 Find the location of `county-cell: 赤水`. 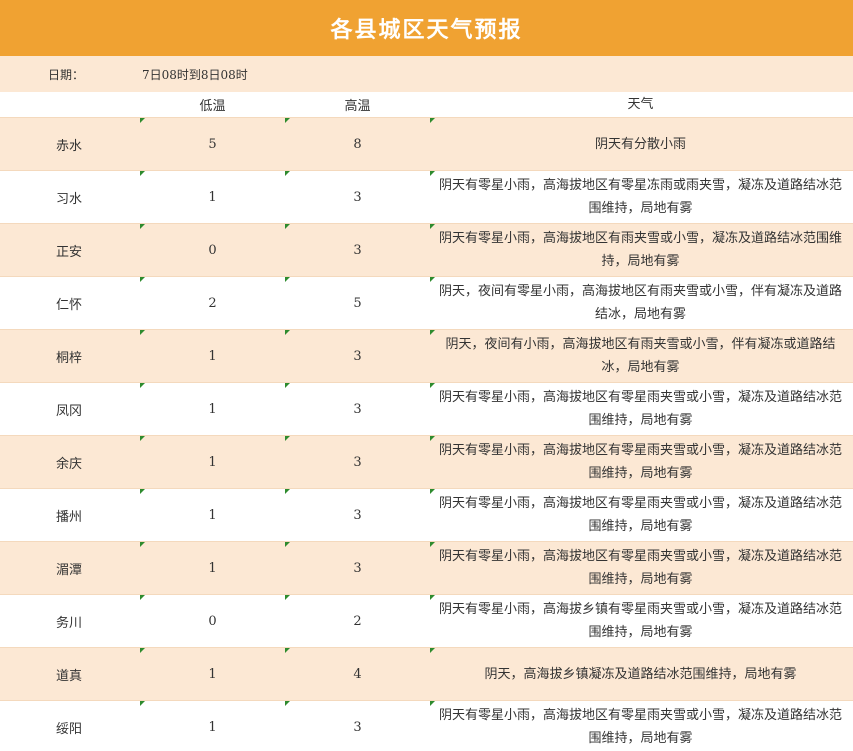

county-cell: 赤水 is located at coordinates (70, 144).